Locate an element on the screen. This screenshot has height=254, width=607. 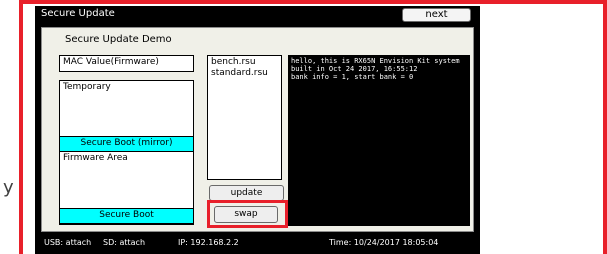
console-line: built in Oct 24 2017, 16:55:12 is located at coordinates (354, 69).